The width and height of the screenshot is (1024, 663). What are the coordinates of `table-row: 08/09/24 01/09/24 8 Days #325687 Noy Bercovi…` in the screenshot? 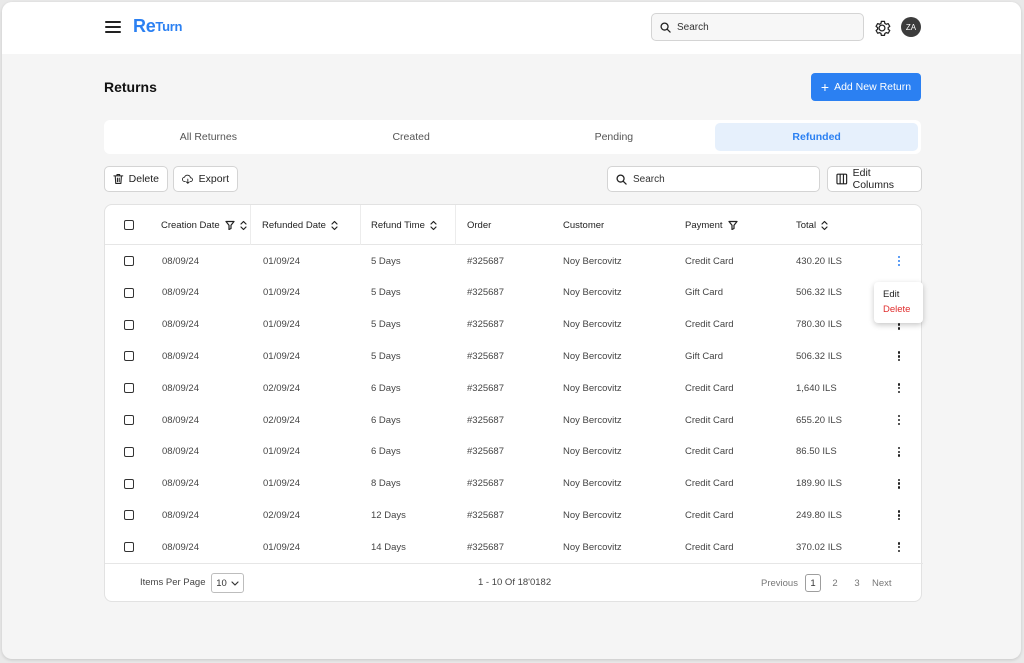 It's located at (514, 484).